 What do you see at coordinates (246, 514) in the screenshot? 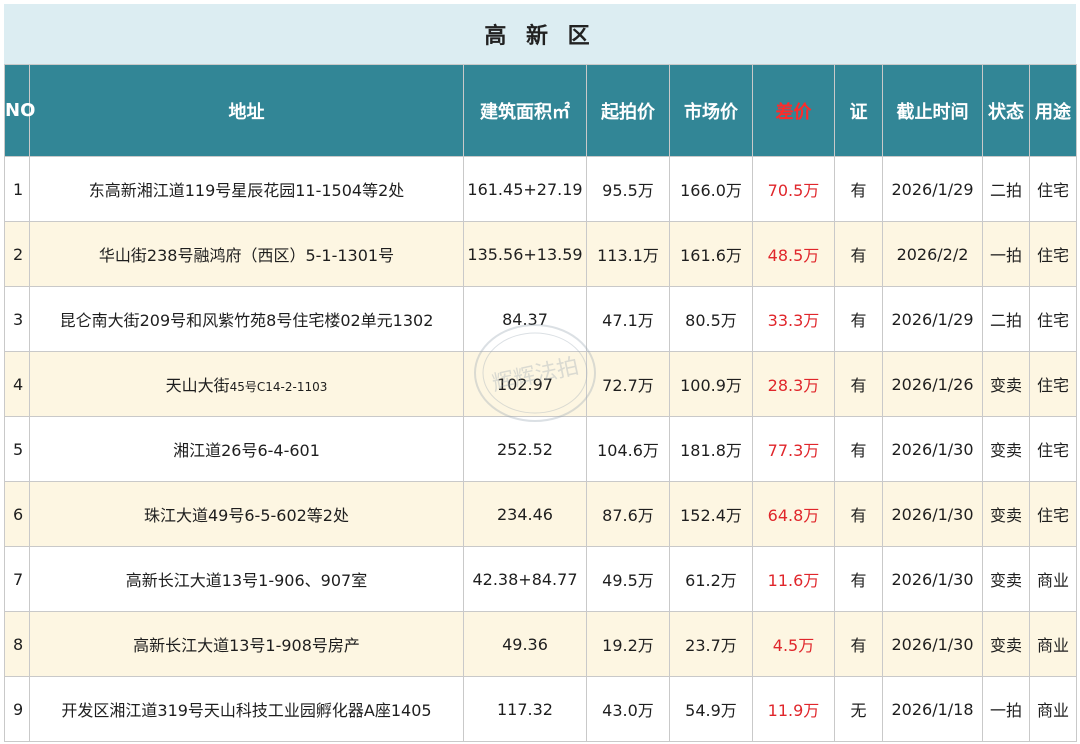
I see `cell-address: 珠江大道49号6-5-602等2处` at bounding box center [246, 514].